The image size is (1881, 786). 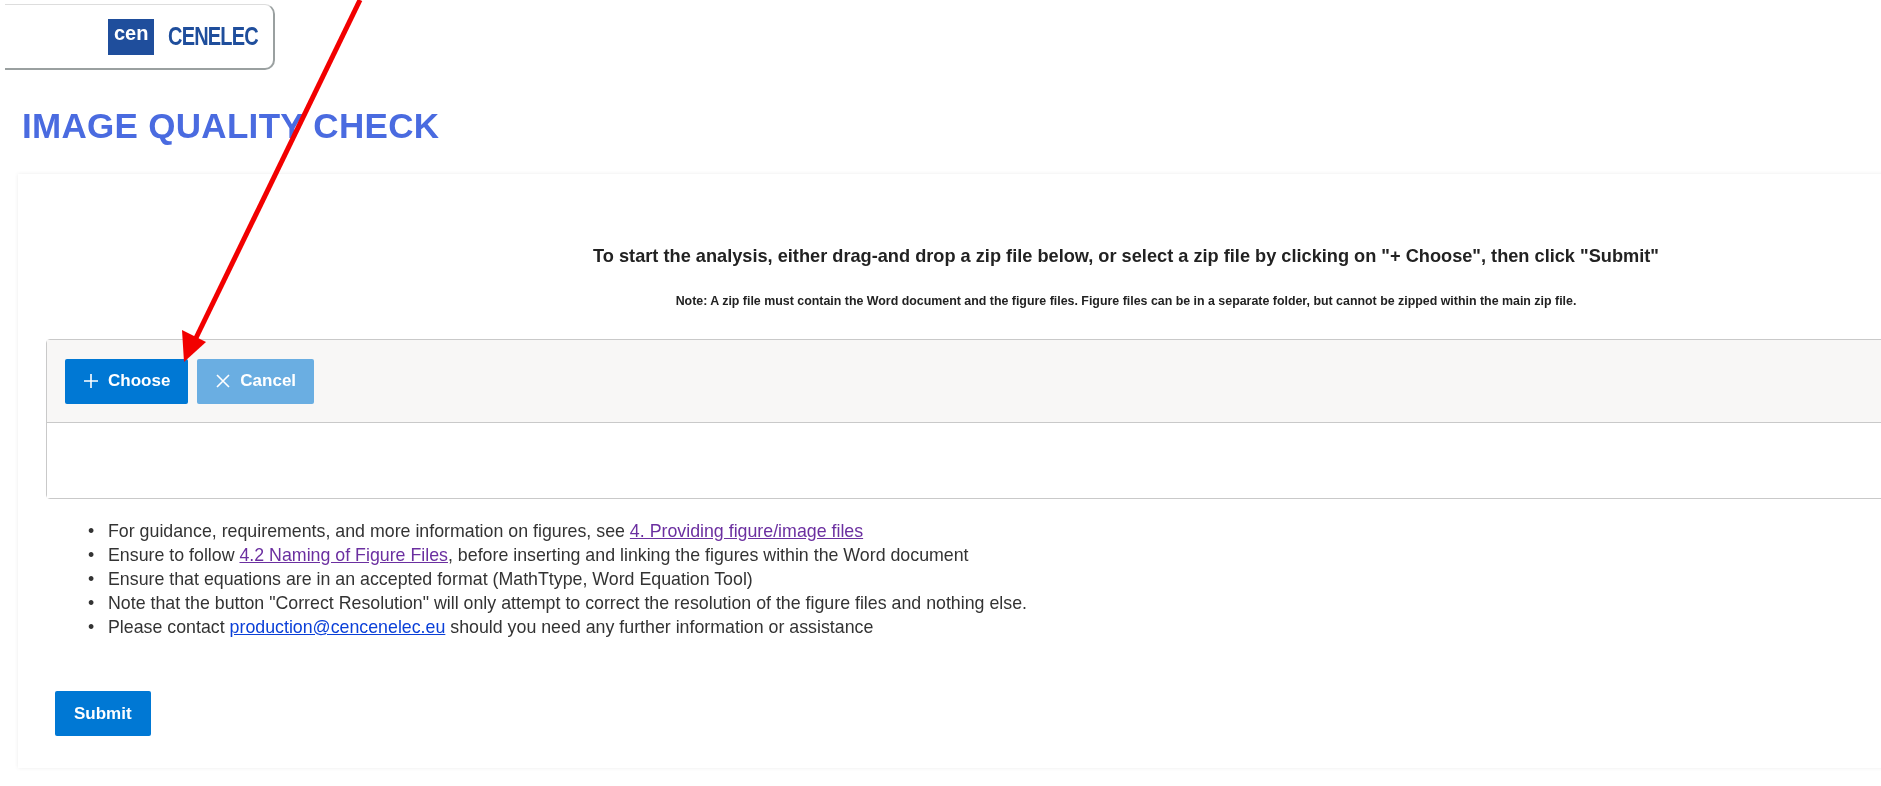 What do you see at coordinates (213, 36) in the screenshot?
I see `logo-text: CENELEC` at bounding box center [213, 36].